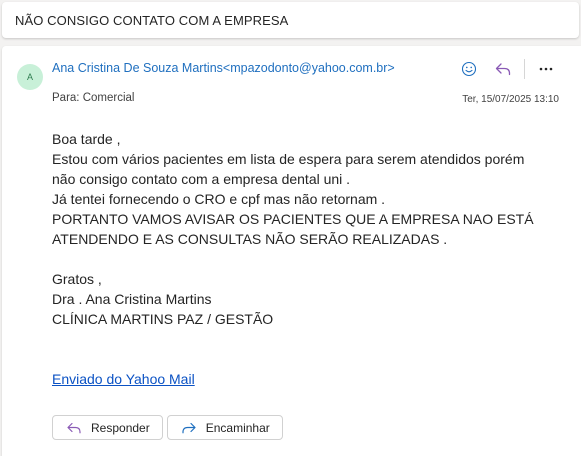  I want to click on yahoo-mail-link: Enviado do Yahoo Mail, so click(123, 379).